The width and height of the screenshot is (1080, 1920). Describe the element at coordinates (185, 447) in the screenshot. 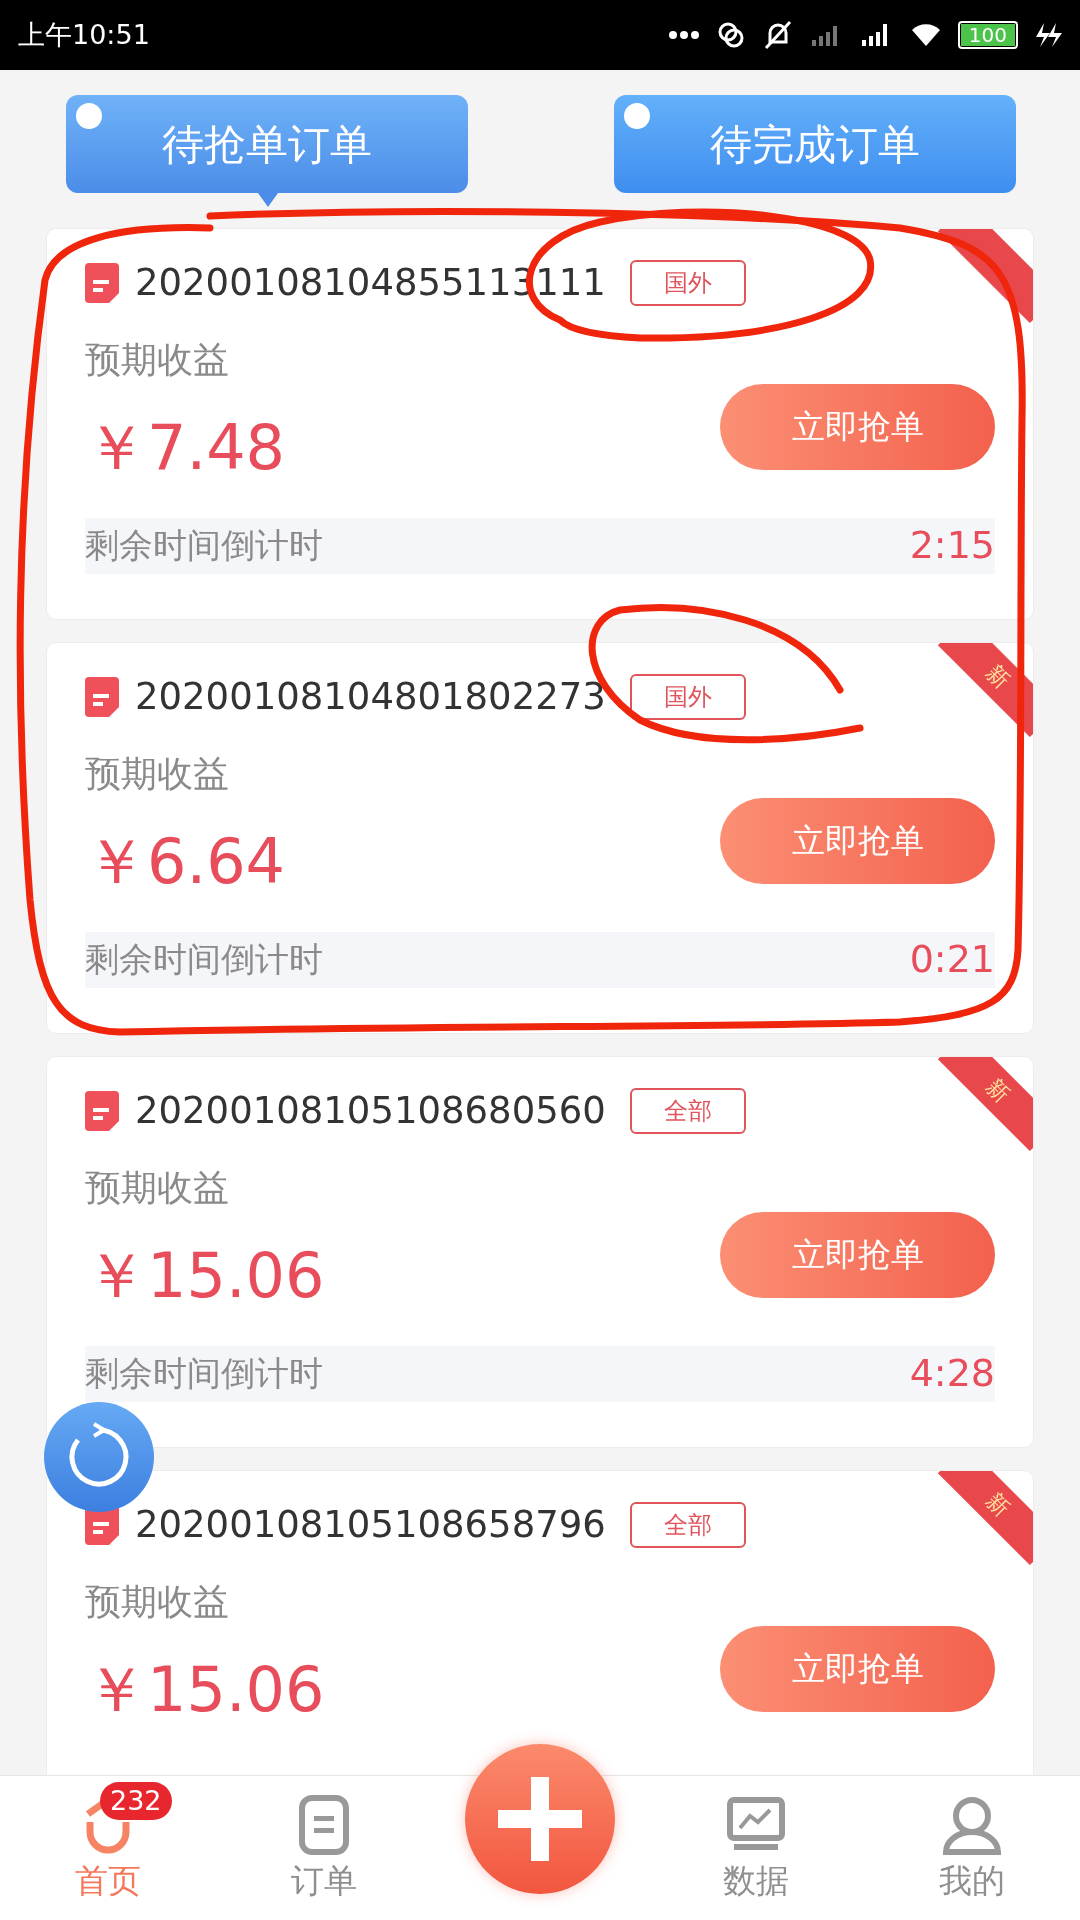

I see `income-amount: ￥7.48` at that location.